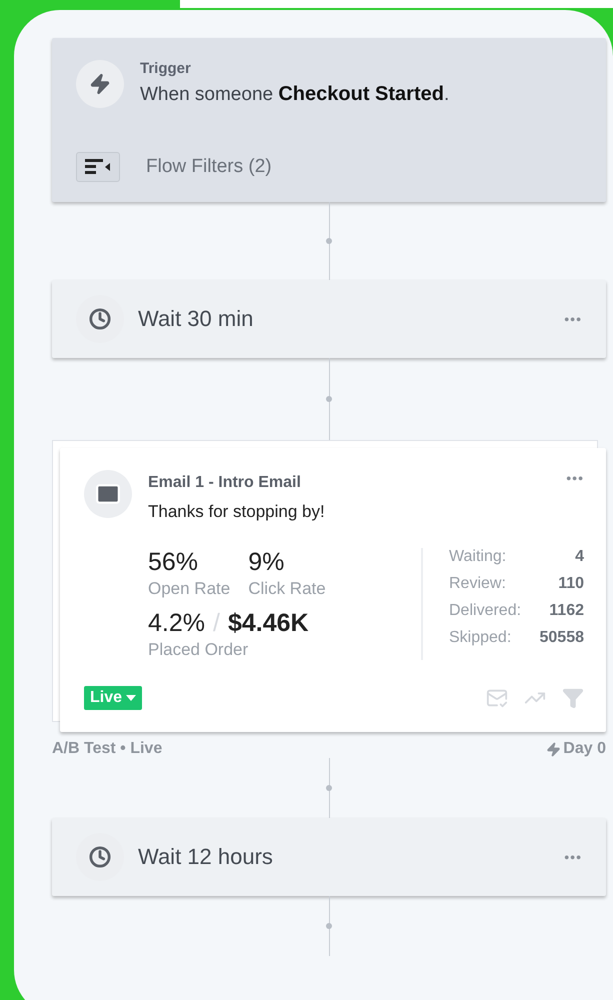  Describe the element at coordinates (113, 698) in the screenshot. I see `status-dropdown: Live` at that location.